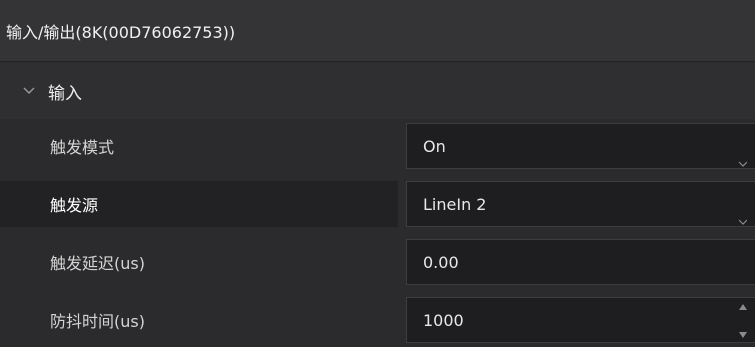 The width and height of the screenshot is (755, 347). I want to click on spin-arrows-icon, so click(742, 320).